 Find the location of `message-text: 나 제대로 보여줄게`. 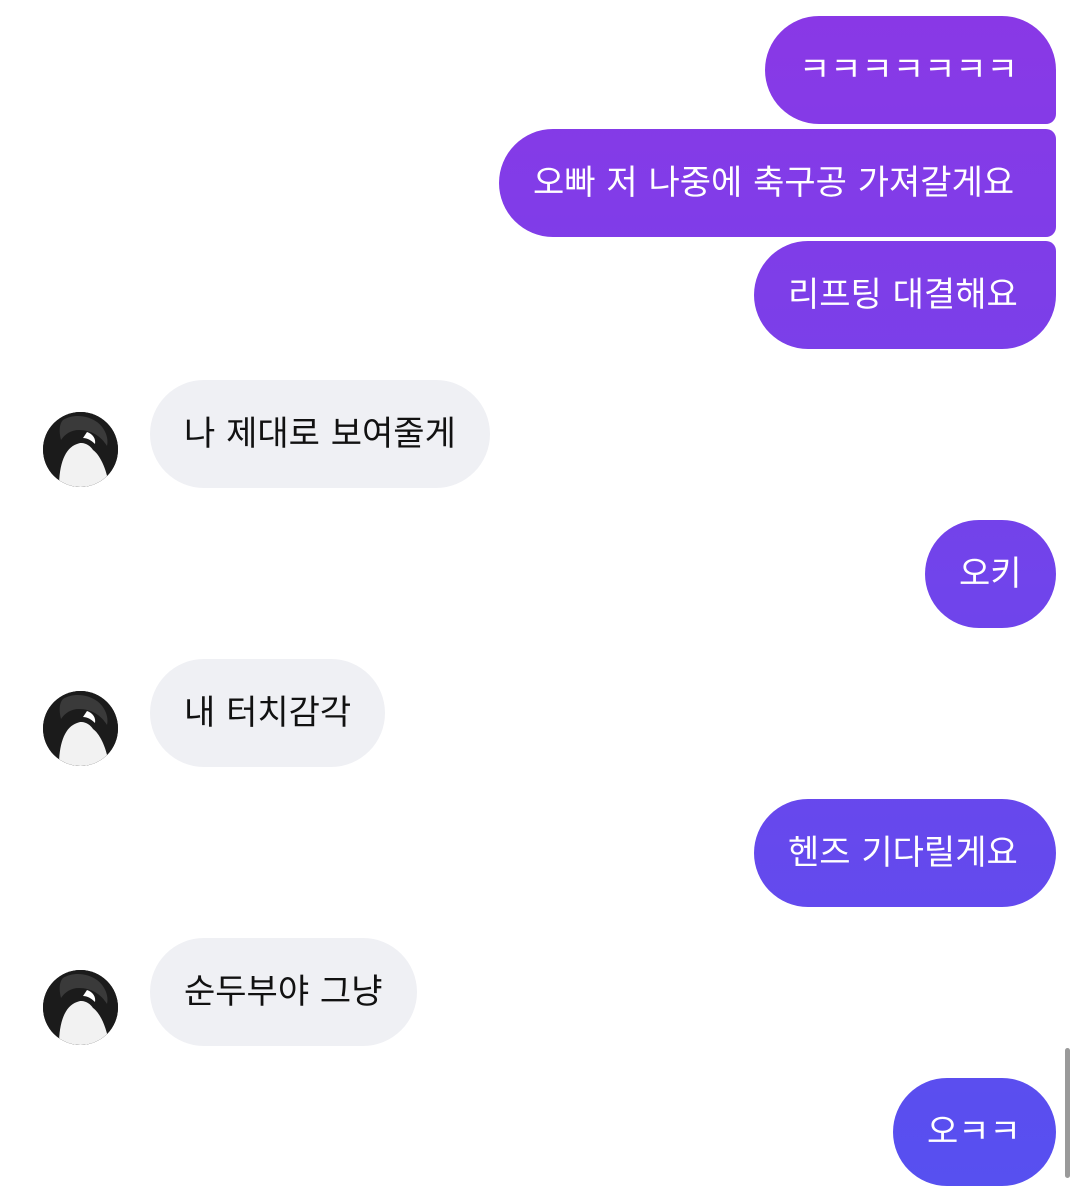

message-text: 나 제대로 보여줄게 is located at coordinates (320, 434).